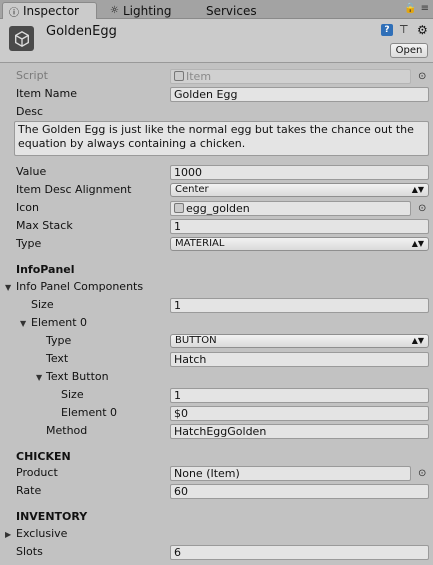  Describe the element at coordinates (45, 269) in the screenshot. I see `infopanel-header: InfoPanel` at that location.